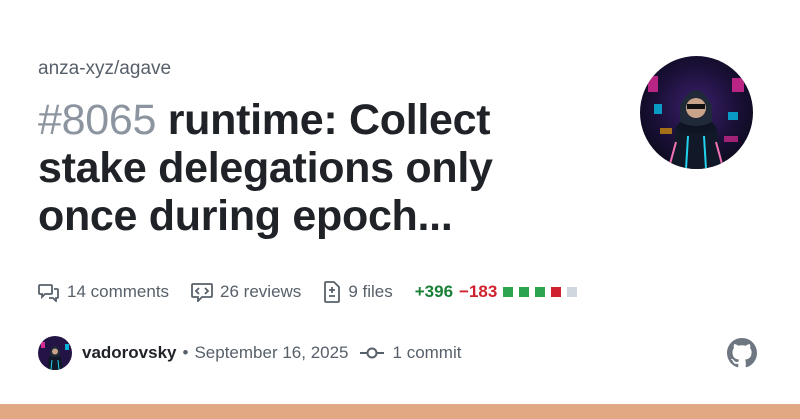  I want to click on comments-stat: 14 comments, so click(103, 292).